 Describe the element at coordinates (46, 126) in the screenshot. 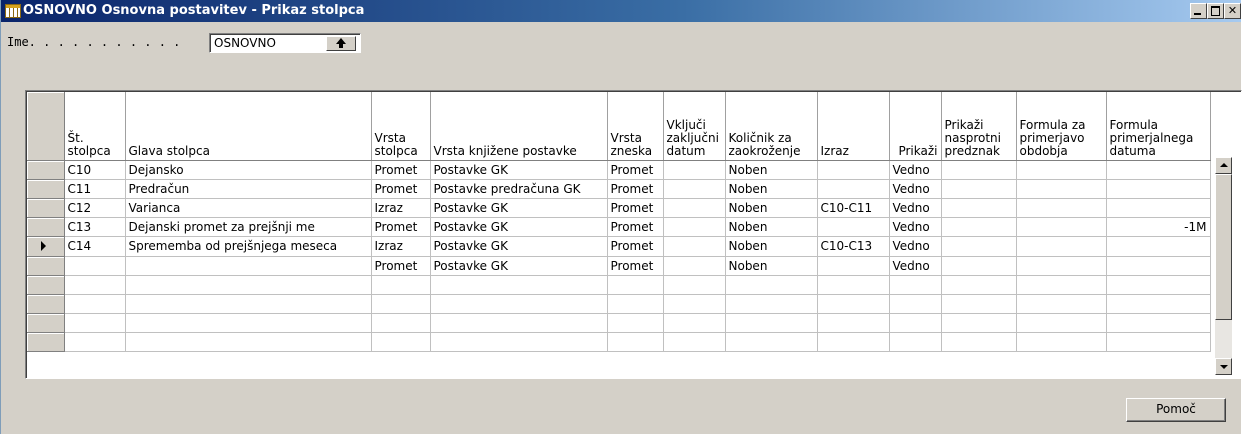

I see `row-selector-header` at that location.